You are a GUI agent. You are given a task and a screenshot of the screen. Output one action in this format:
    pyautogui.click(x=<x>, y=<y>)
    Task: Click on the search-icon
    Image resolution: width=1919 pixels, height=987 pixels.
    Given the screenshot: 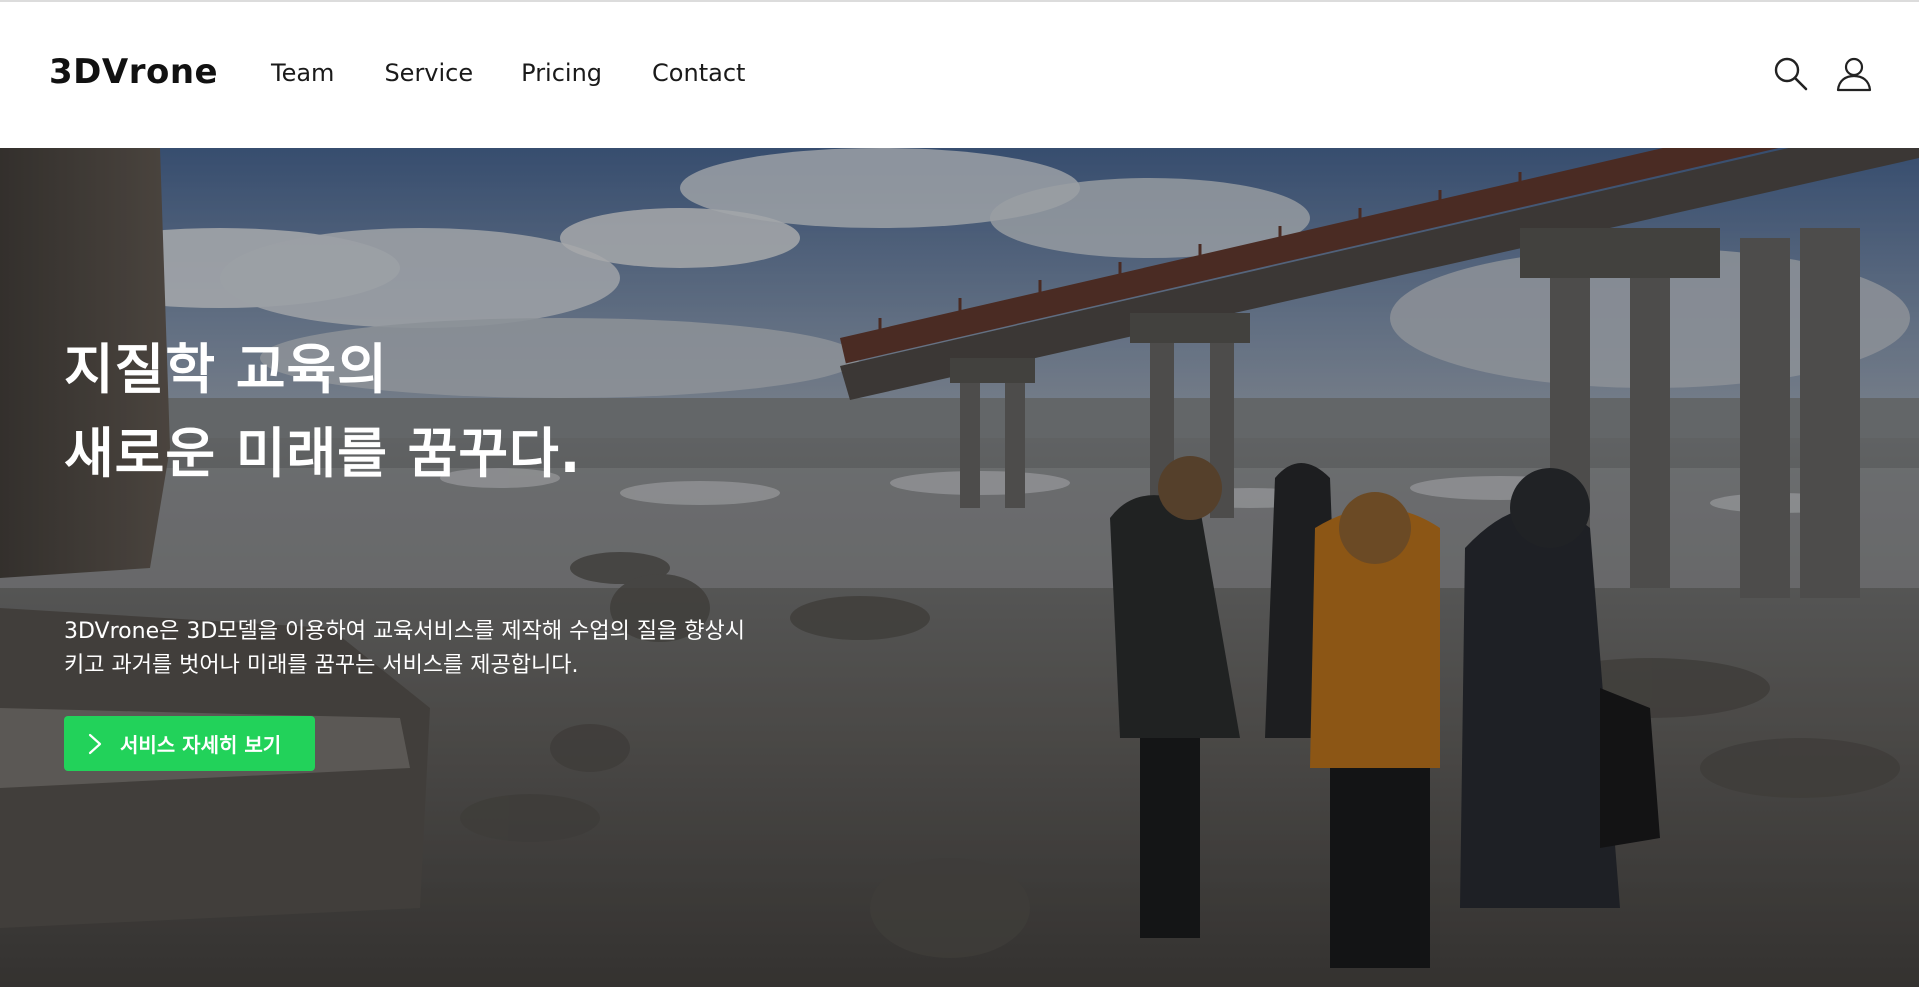 What is the action you would take?
    pyautogui.click(x=1791, y=74)
    